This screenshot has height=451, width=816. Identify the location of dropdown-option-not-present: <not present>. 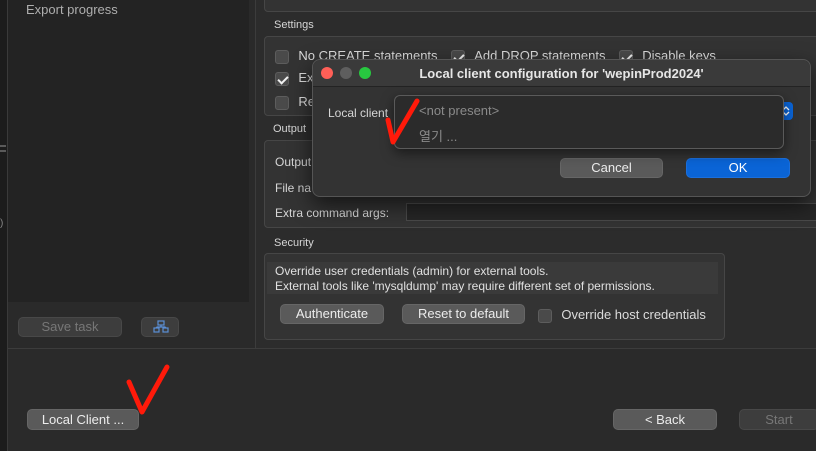
(459, 110).